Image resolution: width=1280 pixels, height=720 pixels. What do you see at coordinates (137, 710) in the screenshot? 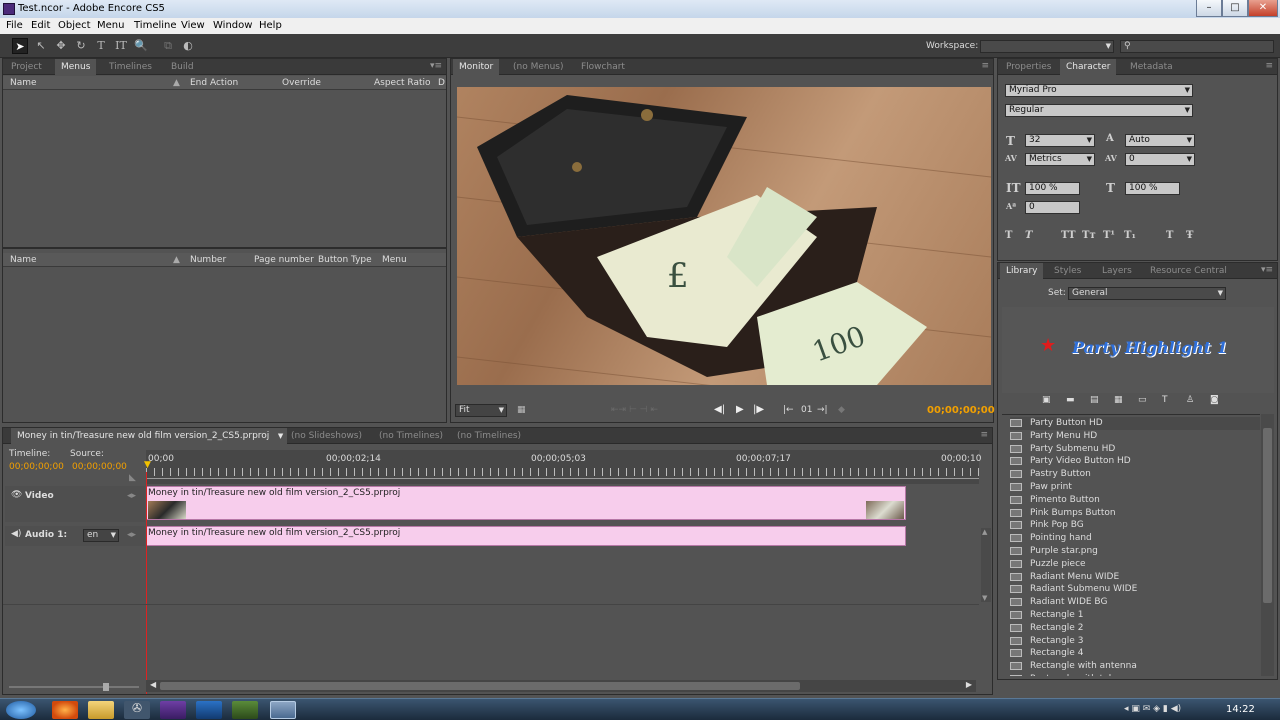
I see `tool-icon: ✇` at bounding box center [137, 710].